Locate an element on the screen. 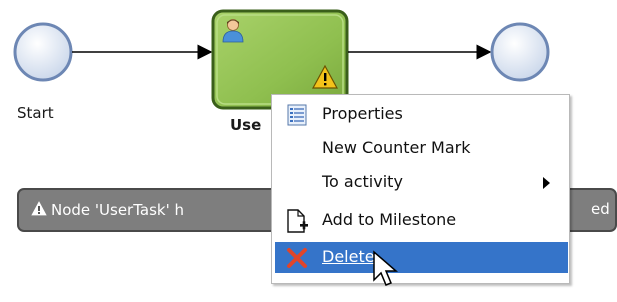  menu-item-label: New Counter Mark is located at coordinates (396, 147).